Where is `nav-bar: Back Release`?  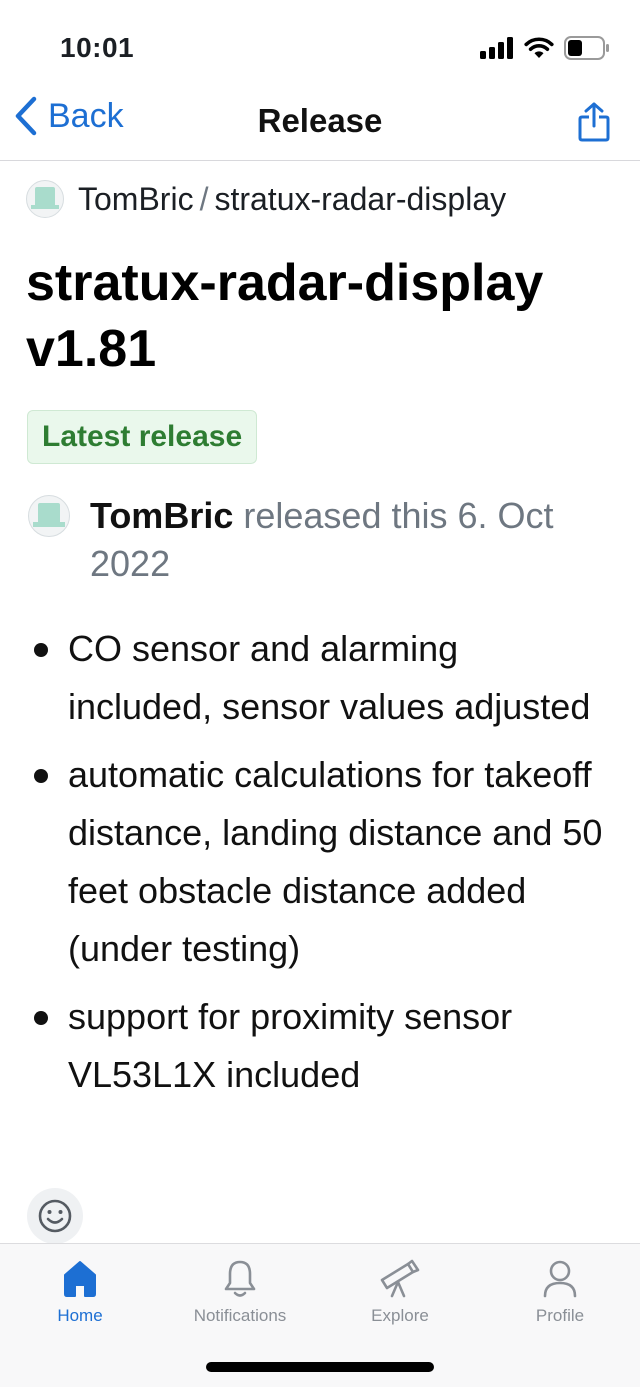 nav-bar: Back Release is located at coordinates (320, 122).